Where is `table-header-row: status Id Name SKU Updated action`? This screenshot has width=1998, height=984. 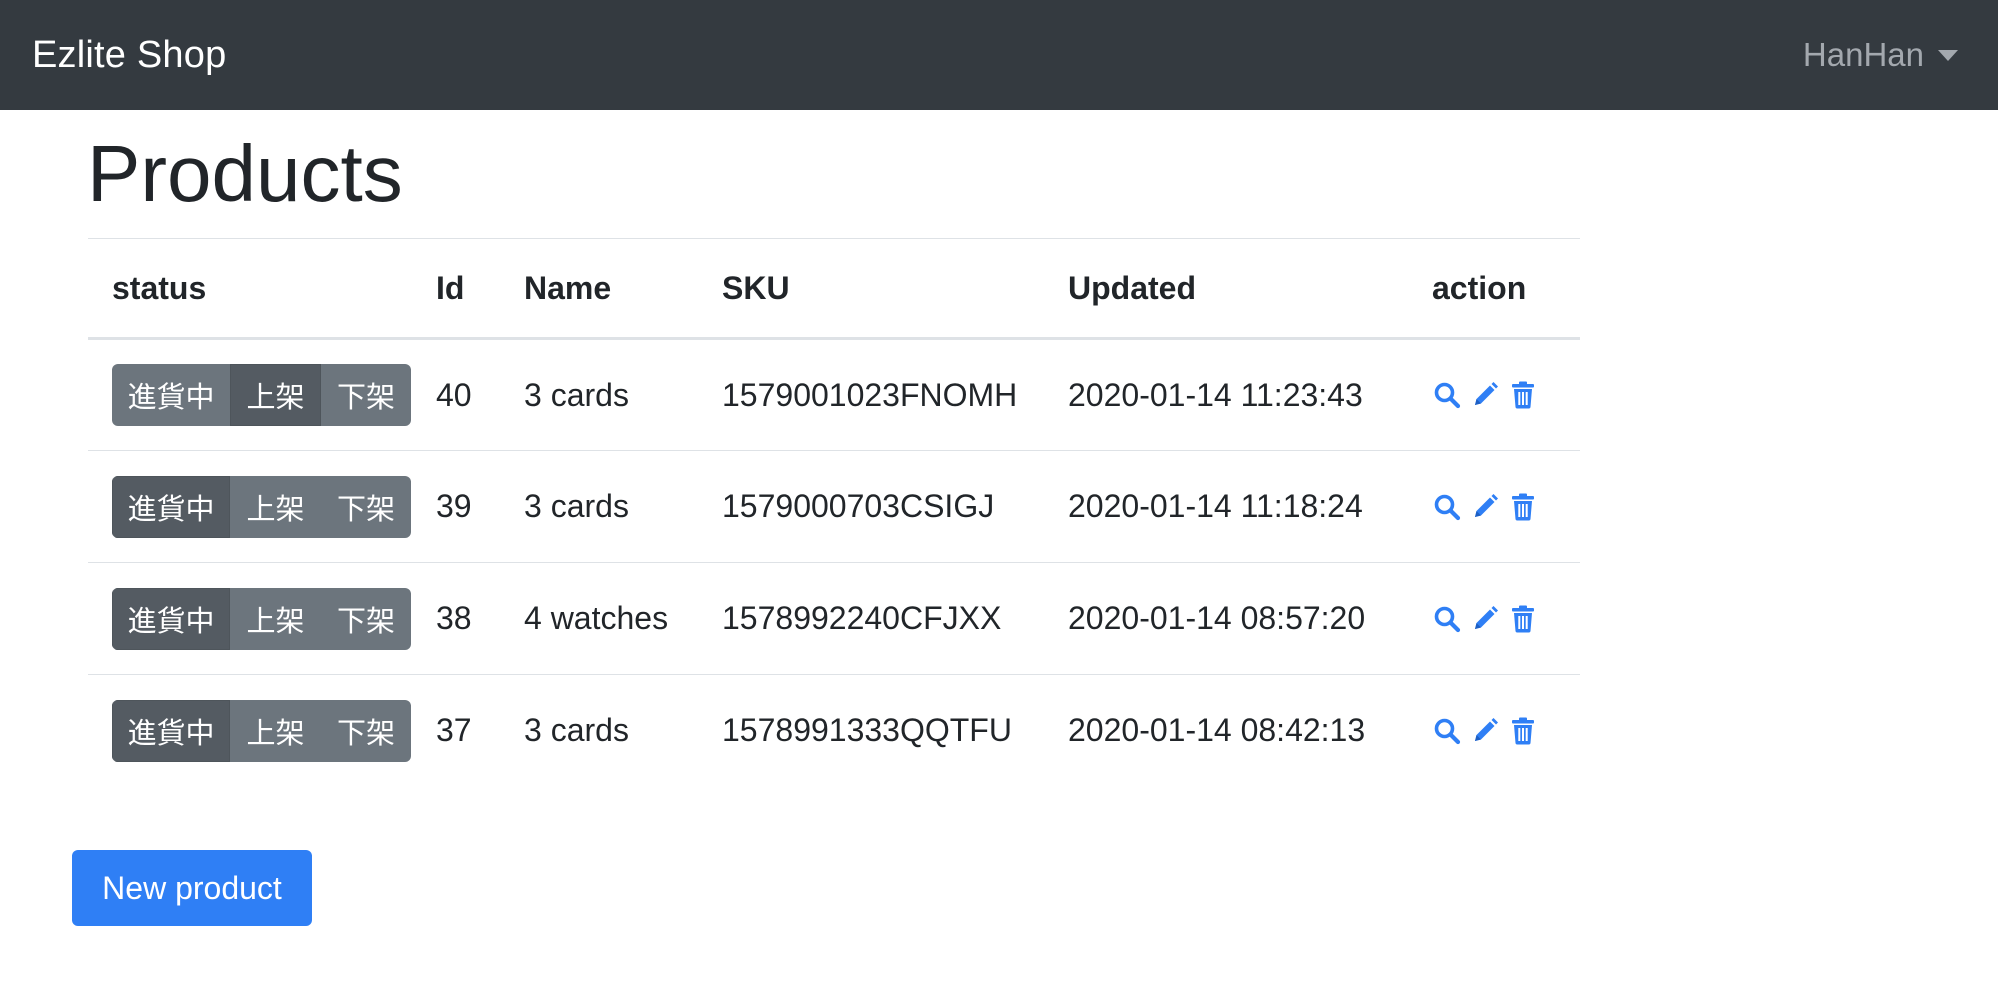
table-header-row: status Id Name SKU Updated action is located at coordinates (834, 289).